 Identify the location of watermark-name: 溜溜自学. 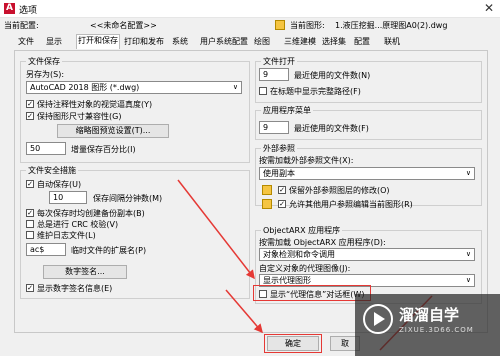
(429, 315).